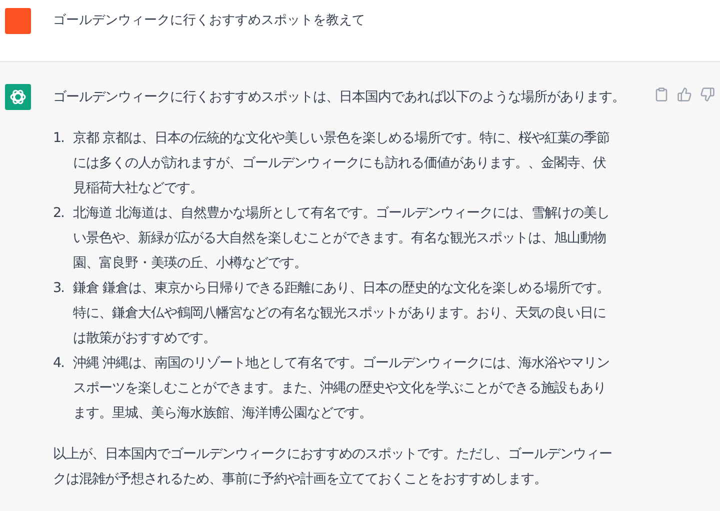 The width and height of the screenshot is (720, 511). Describe the element at coordinates (59, 138) in the screenshot. I see `list-number: 1.` at that location.